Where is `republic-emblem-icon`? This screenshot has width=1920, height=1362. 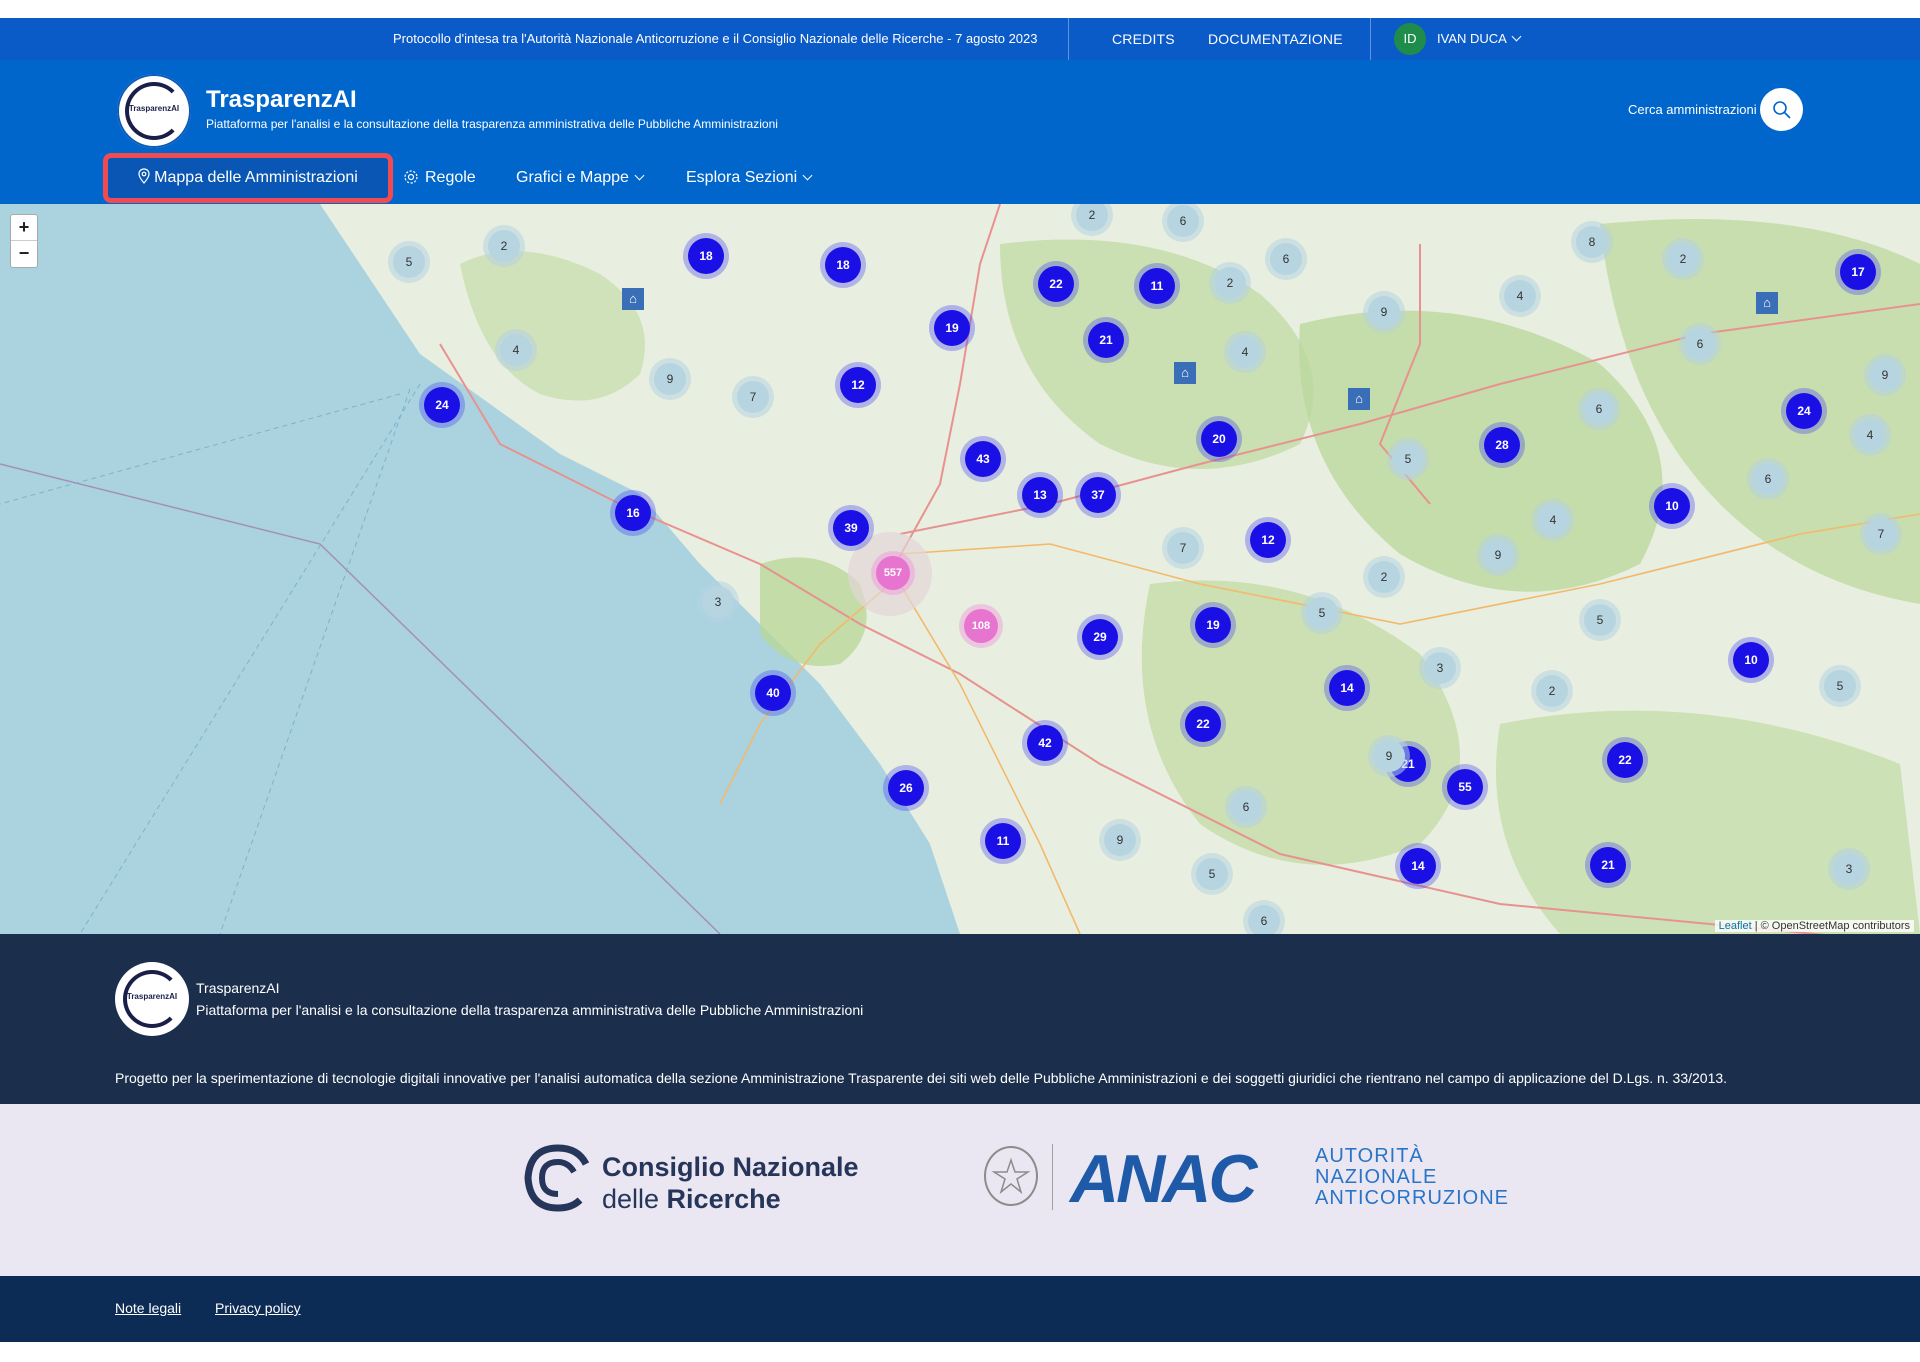
republic-emblem-icon is located at coordinates (1011, 1176).